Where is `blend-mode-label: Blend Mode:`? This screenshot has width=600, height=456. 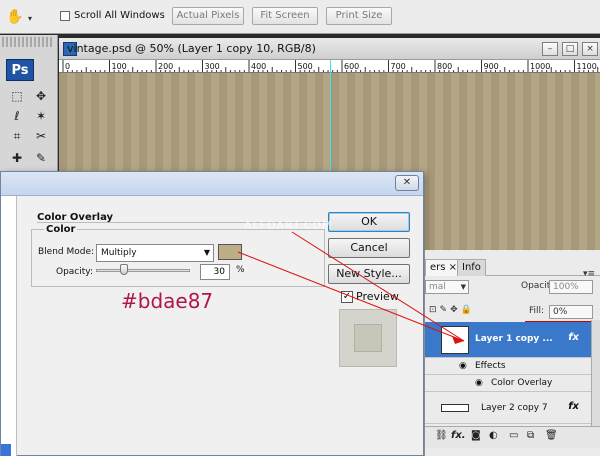
blend-mode-label: Blend Mode: is located at coordinates (66, 252).